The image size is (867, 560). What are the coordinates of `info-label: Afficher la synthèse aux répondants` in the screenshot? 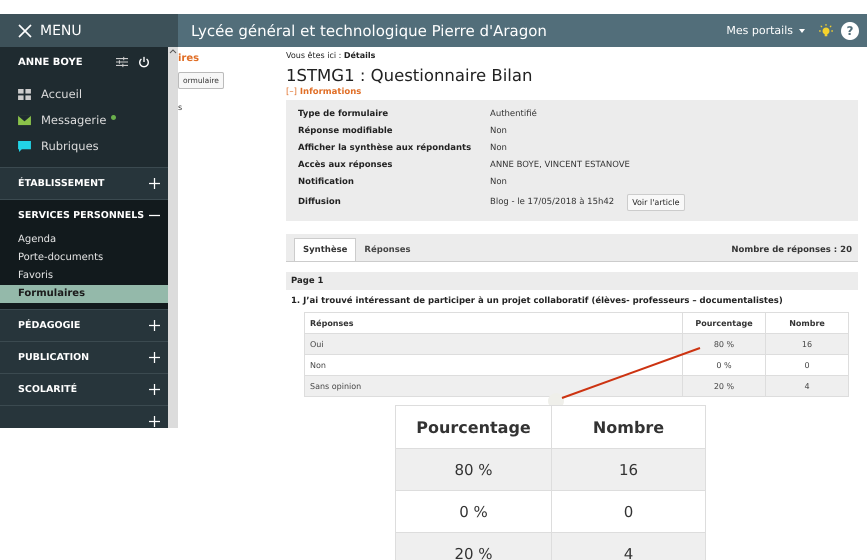 It's located at (385, 147).